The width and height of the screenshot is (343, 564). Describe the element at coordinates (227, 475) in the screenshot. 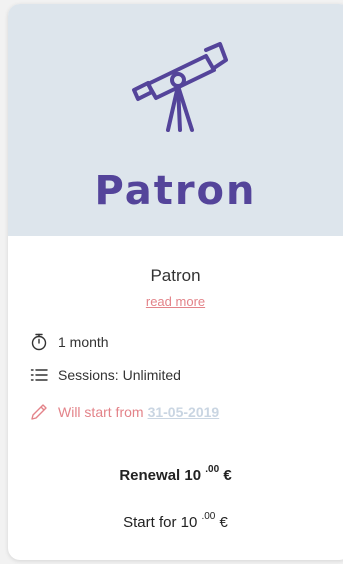

I see `renewal-currency: €` at that location.